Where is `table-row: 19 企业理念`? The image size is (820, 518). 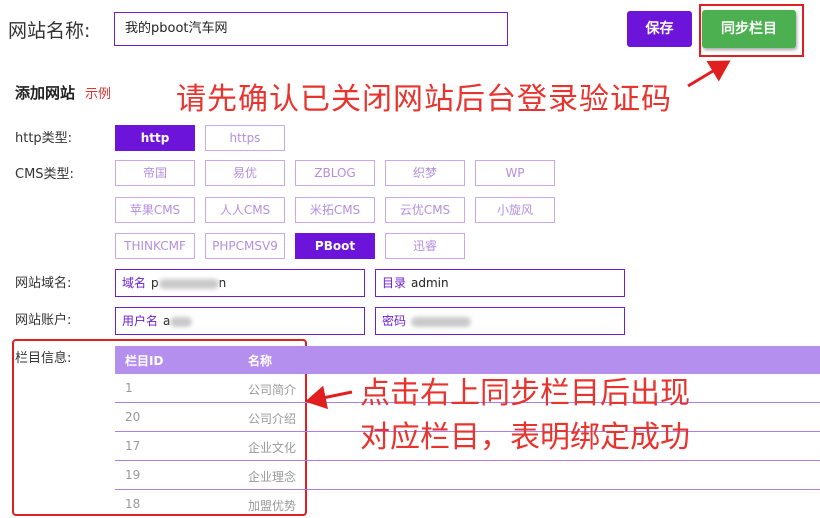 table-row: 19 企业理念 is located at coordinates (467, 475).